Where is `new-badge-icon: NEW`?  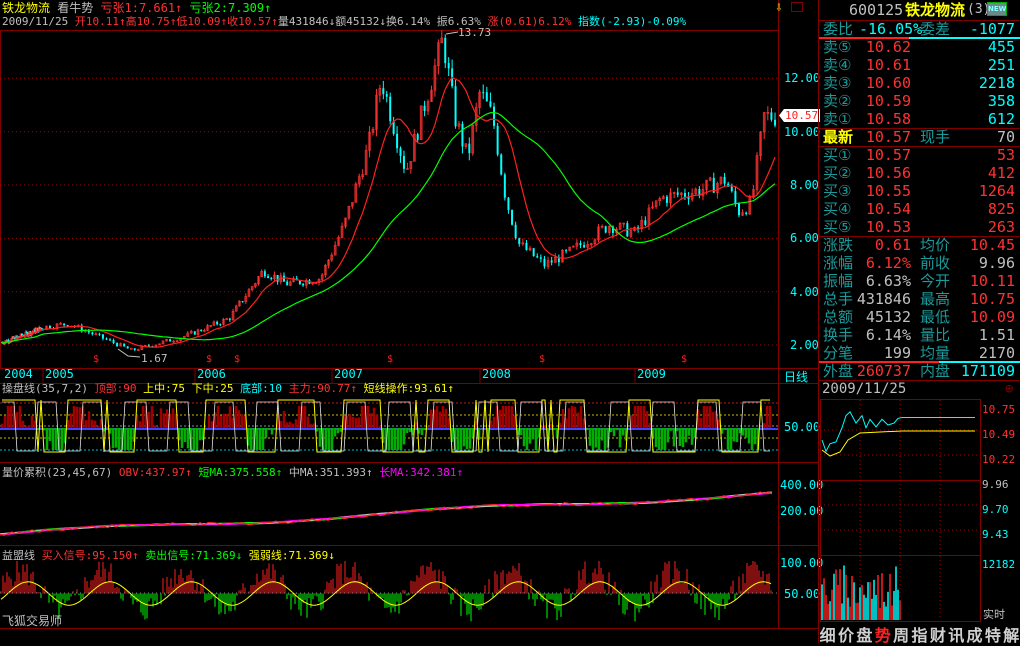
new-badge-icon: NEW is located at coordinates (997, 9).